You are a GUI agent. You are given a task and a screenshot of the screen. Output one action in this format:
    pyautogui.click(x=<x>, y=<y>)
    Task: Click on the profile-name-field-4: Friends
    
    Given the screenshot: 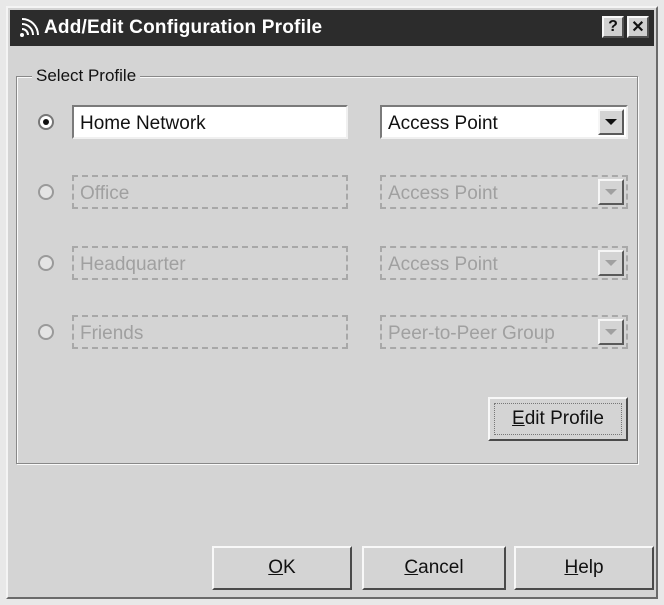 What is the action you would take?
    pyautogui.click(x=210, y=332)
    